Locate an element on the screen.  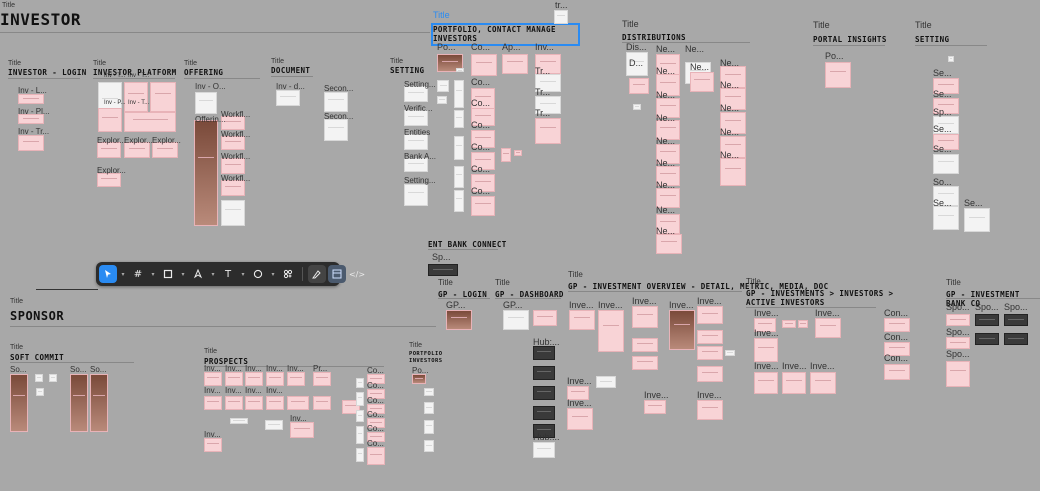
portfolio-small-header-l2: INVESTORS is located at coordinates (425, 361).